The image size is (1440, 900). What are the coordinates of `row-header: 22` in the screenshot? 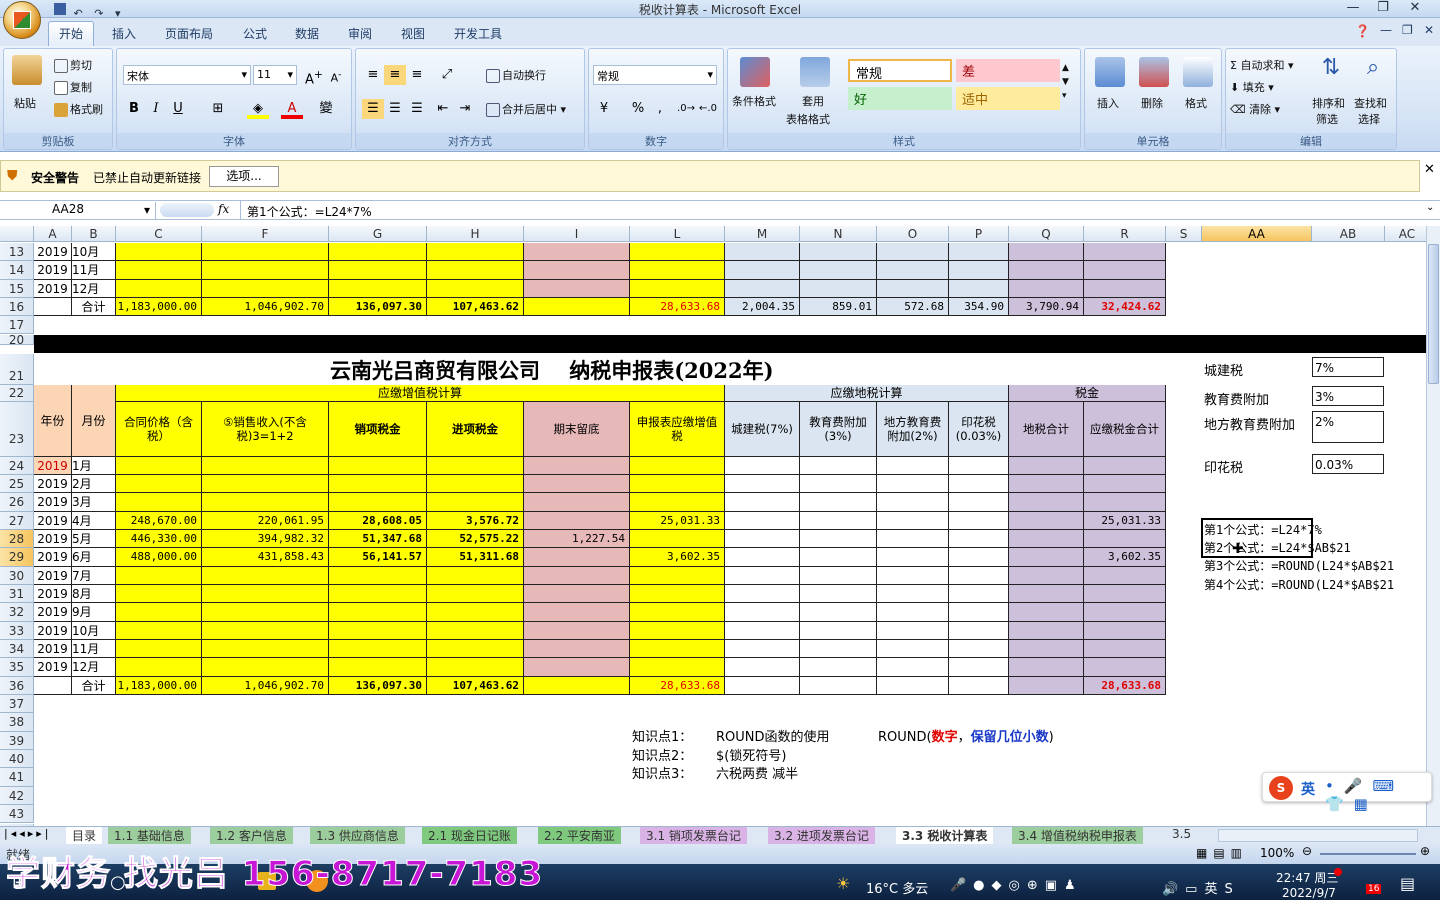 It's located at (17, 393).